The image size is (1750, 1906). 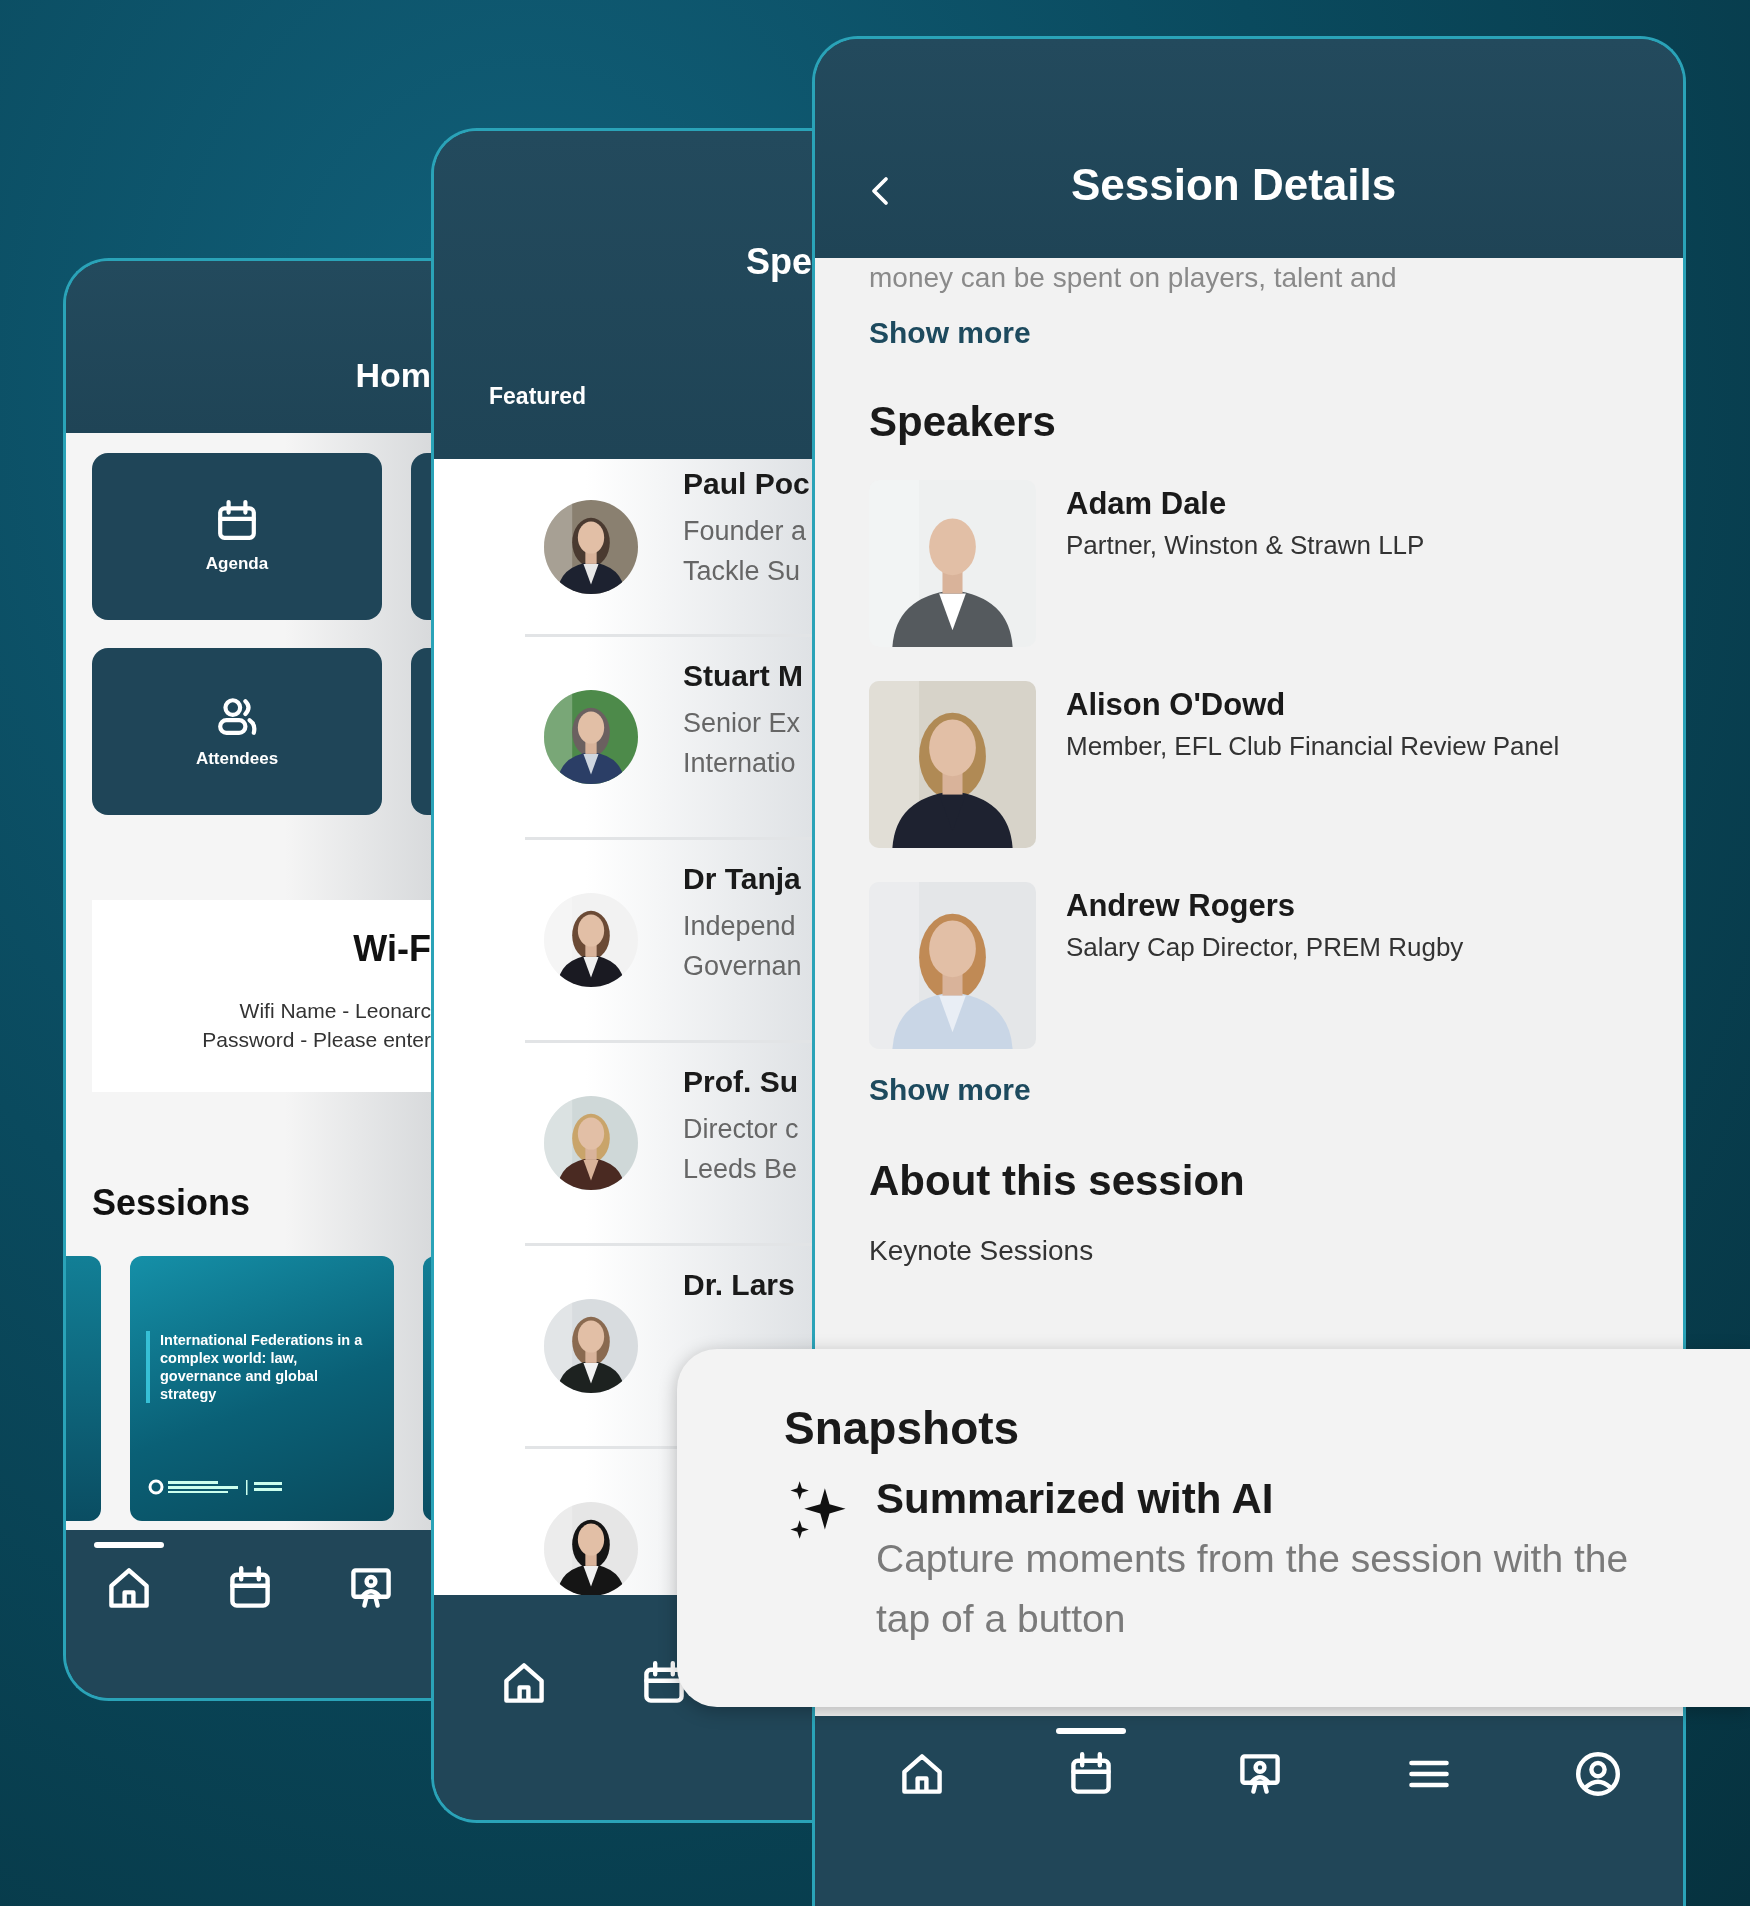 I want to click on back-icon, so click(x=880, y=191).